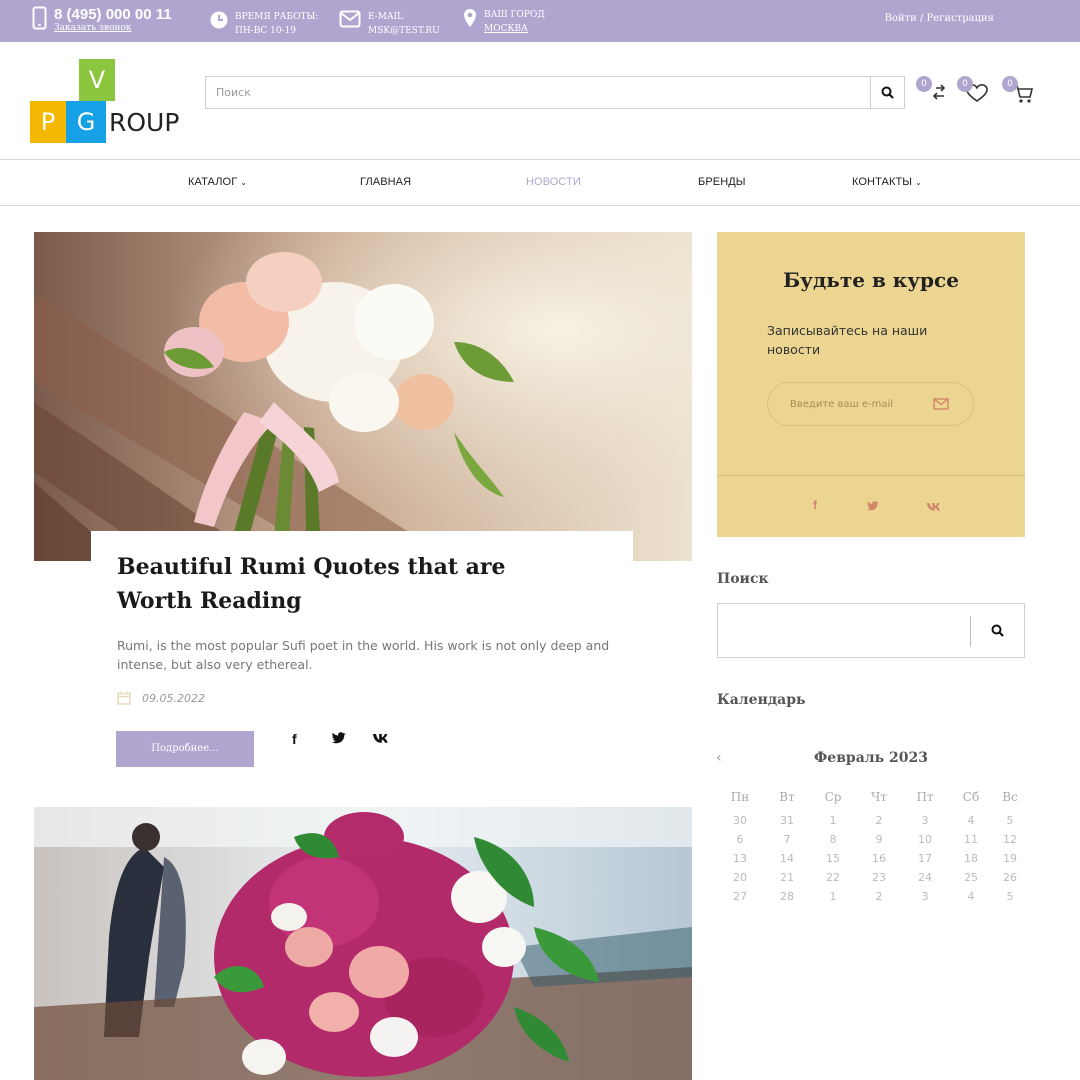  What do you see at coordinates (787, 877) in the screenshot?
I see `calendar-day: 21` at bounding box center [787, 877].